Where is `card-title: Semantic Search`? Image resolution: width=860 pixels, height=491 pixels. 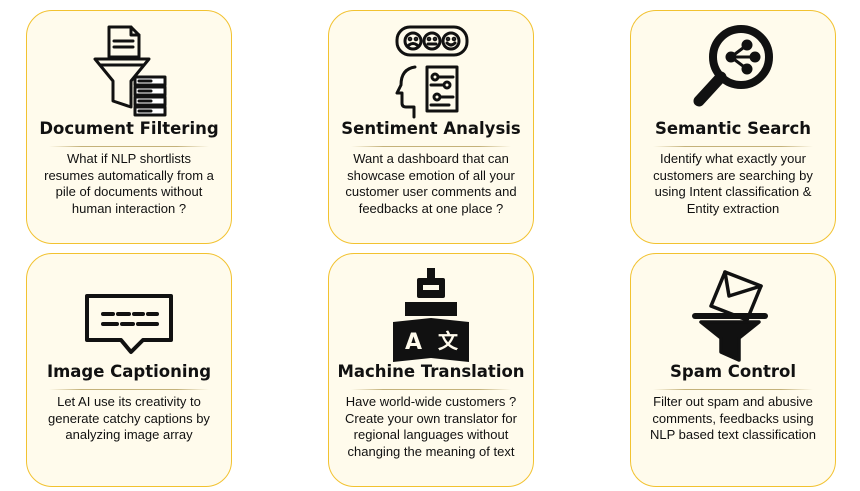
card-title: Semantic Search is located at coordinates (733, 128).